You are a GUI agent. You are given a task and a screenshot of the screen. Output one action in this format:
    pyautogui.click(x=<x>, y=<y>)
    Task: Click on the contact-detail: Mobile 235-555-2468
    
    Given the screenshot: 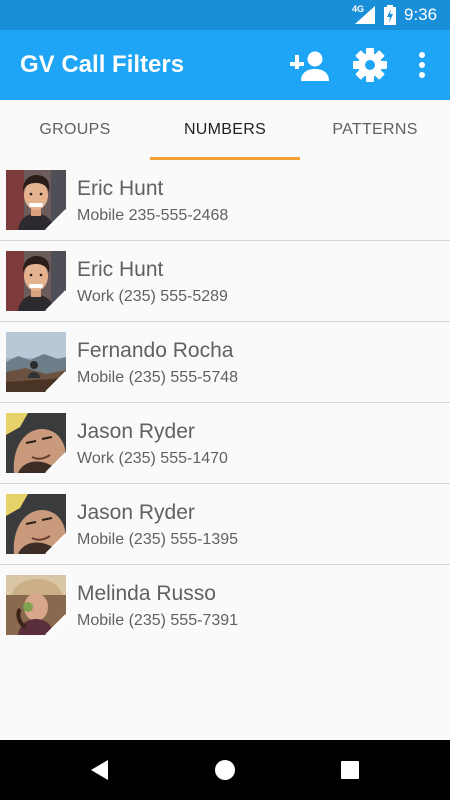 What is the action you would take?
    pyautogui.click(x=152, y=216)
    